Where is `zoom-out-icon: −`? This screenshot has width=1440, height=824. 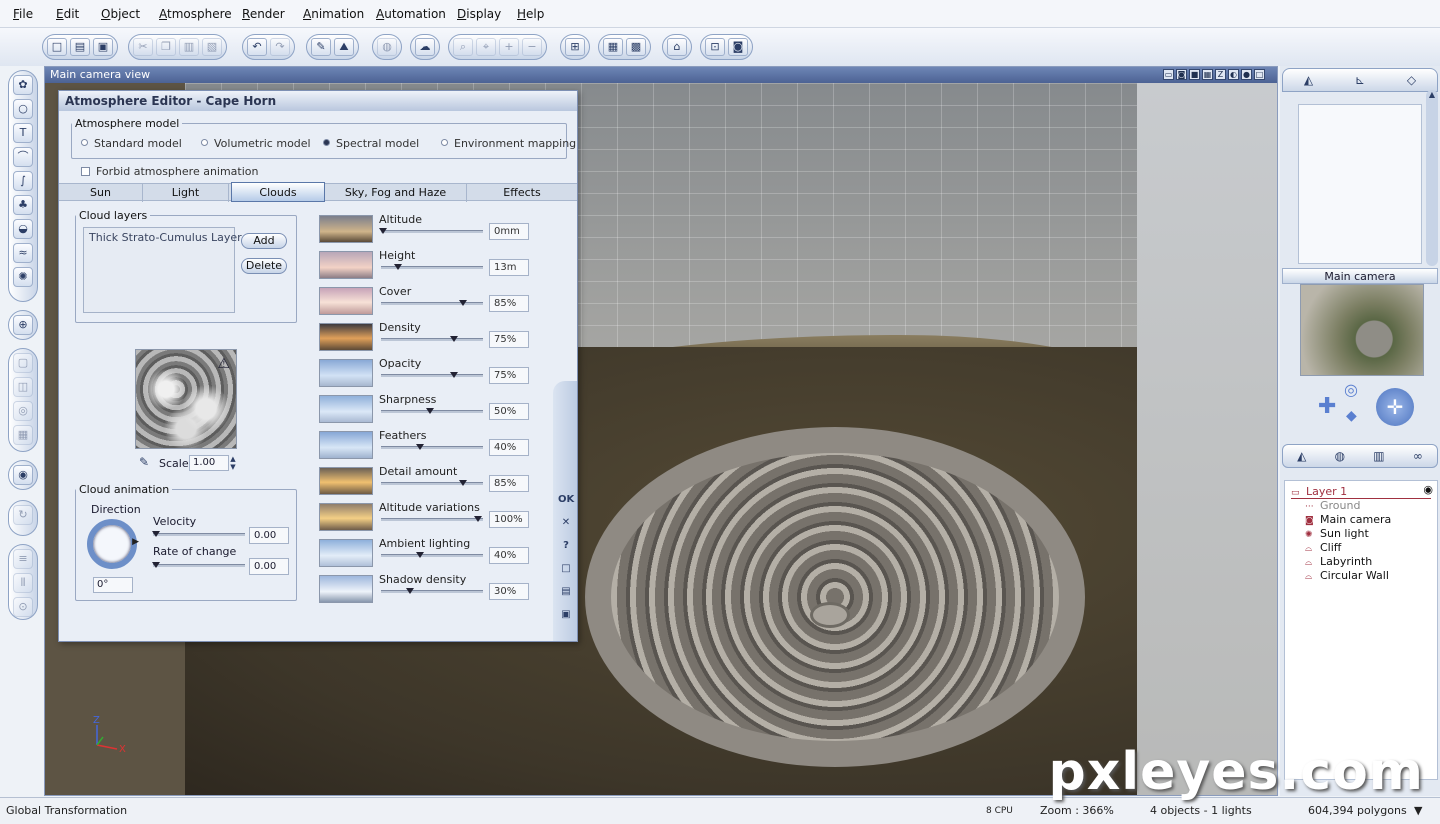
zoom-out-icon: − is located at coordinates (532, 47).